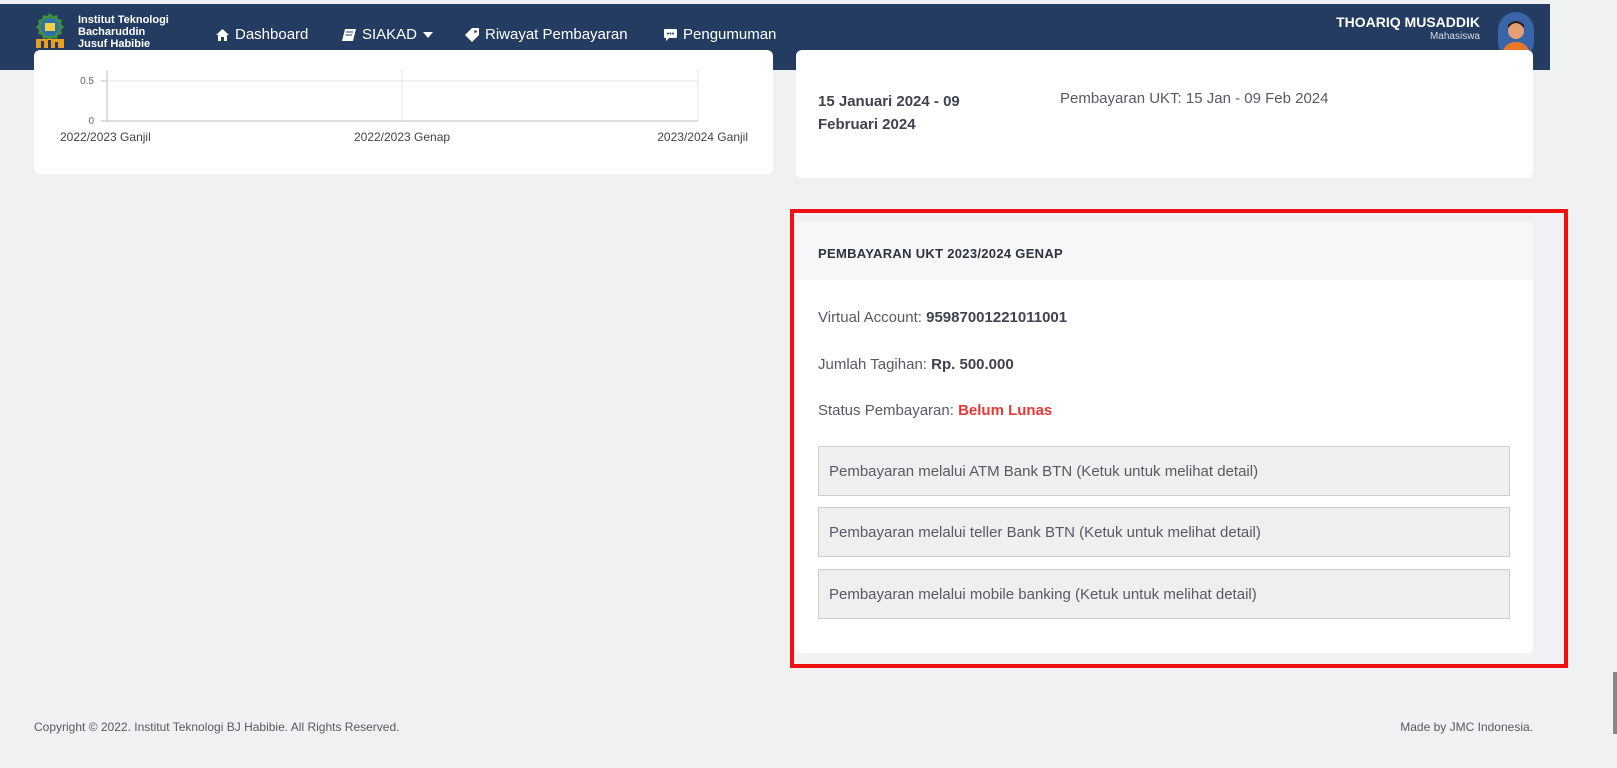 This screenshot has width=1617, height=768. What do you see at coordinates (670, 34) in the screenshot?
I see `message-icon` at bounding box center [670, 34].